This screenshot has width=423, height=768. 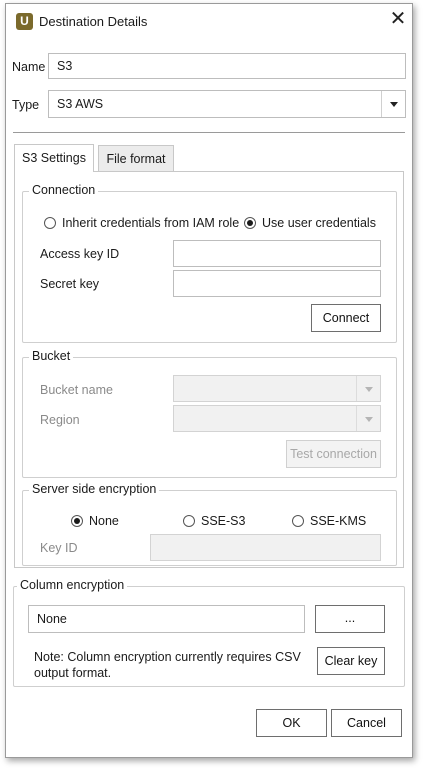 I want to click on name-label: Name, so click(x=29, y=67).